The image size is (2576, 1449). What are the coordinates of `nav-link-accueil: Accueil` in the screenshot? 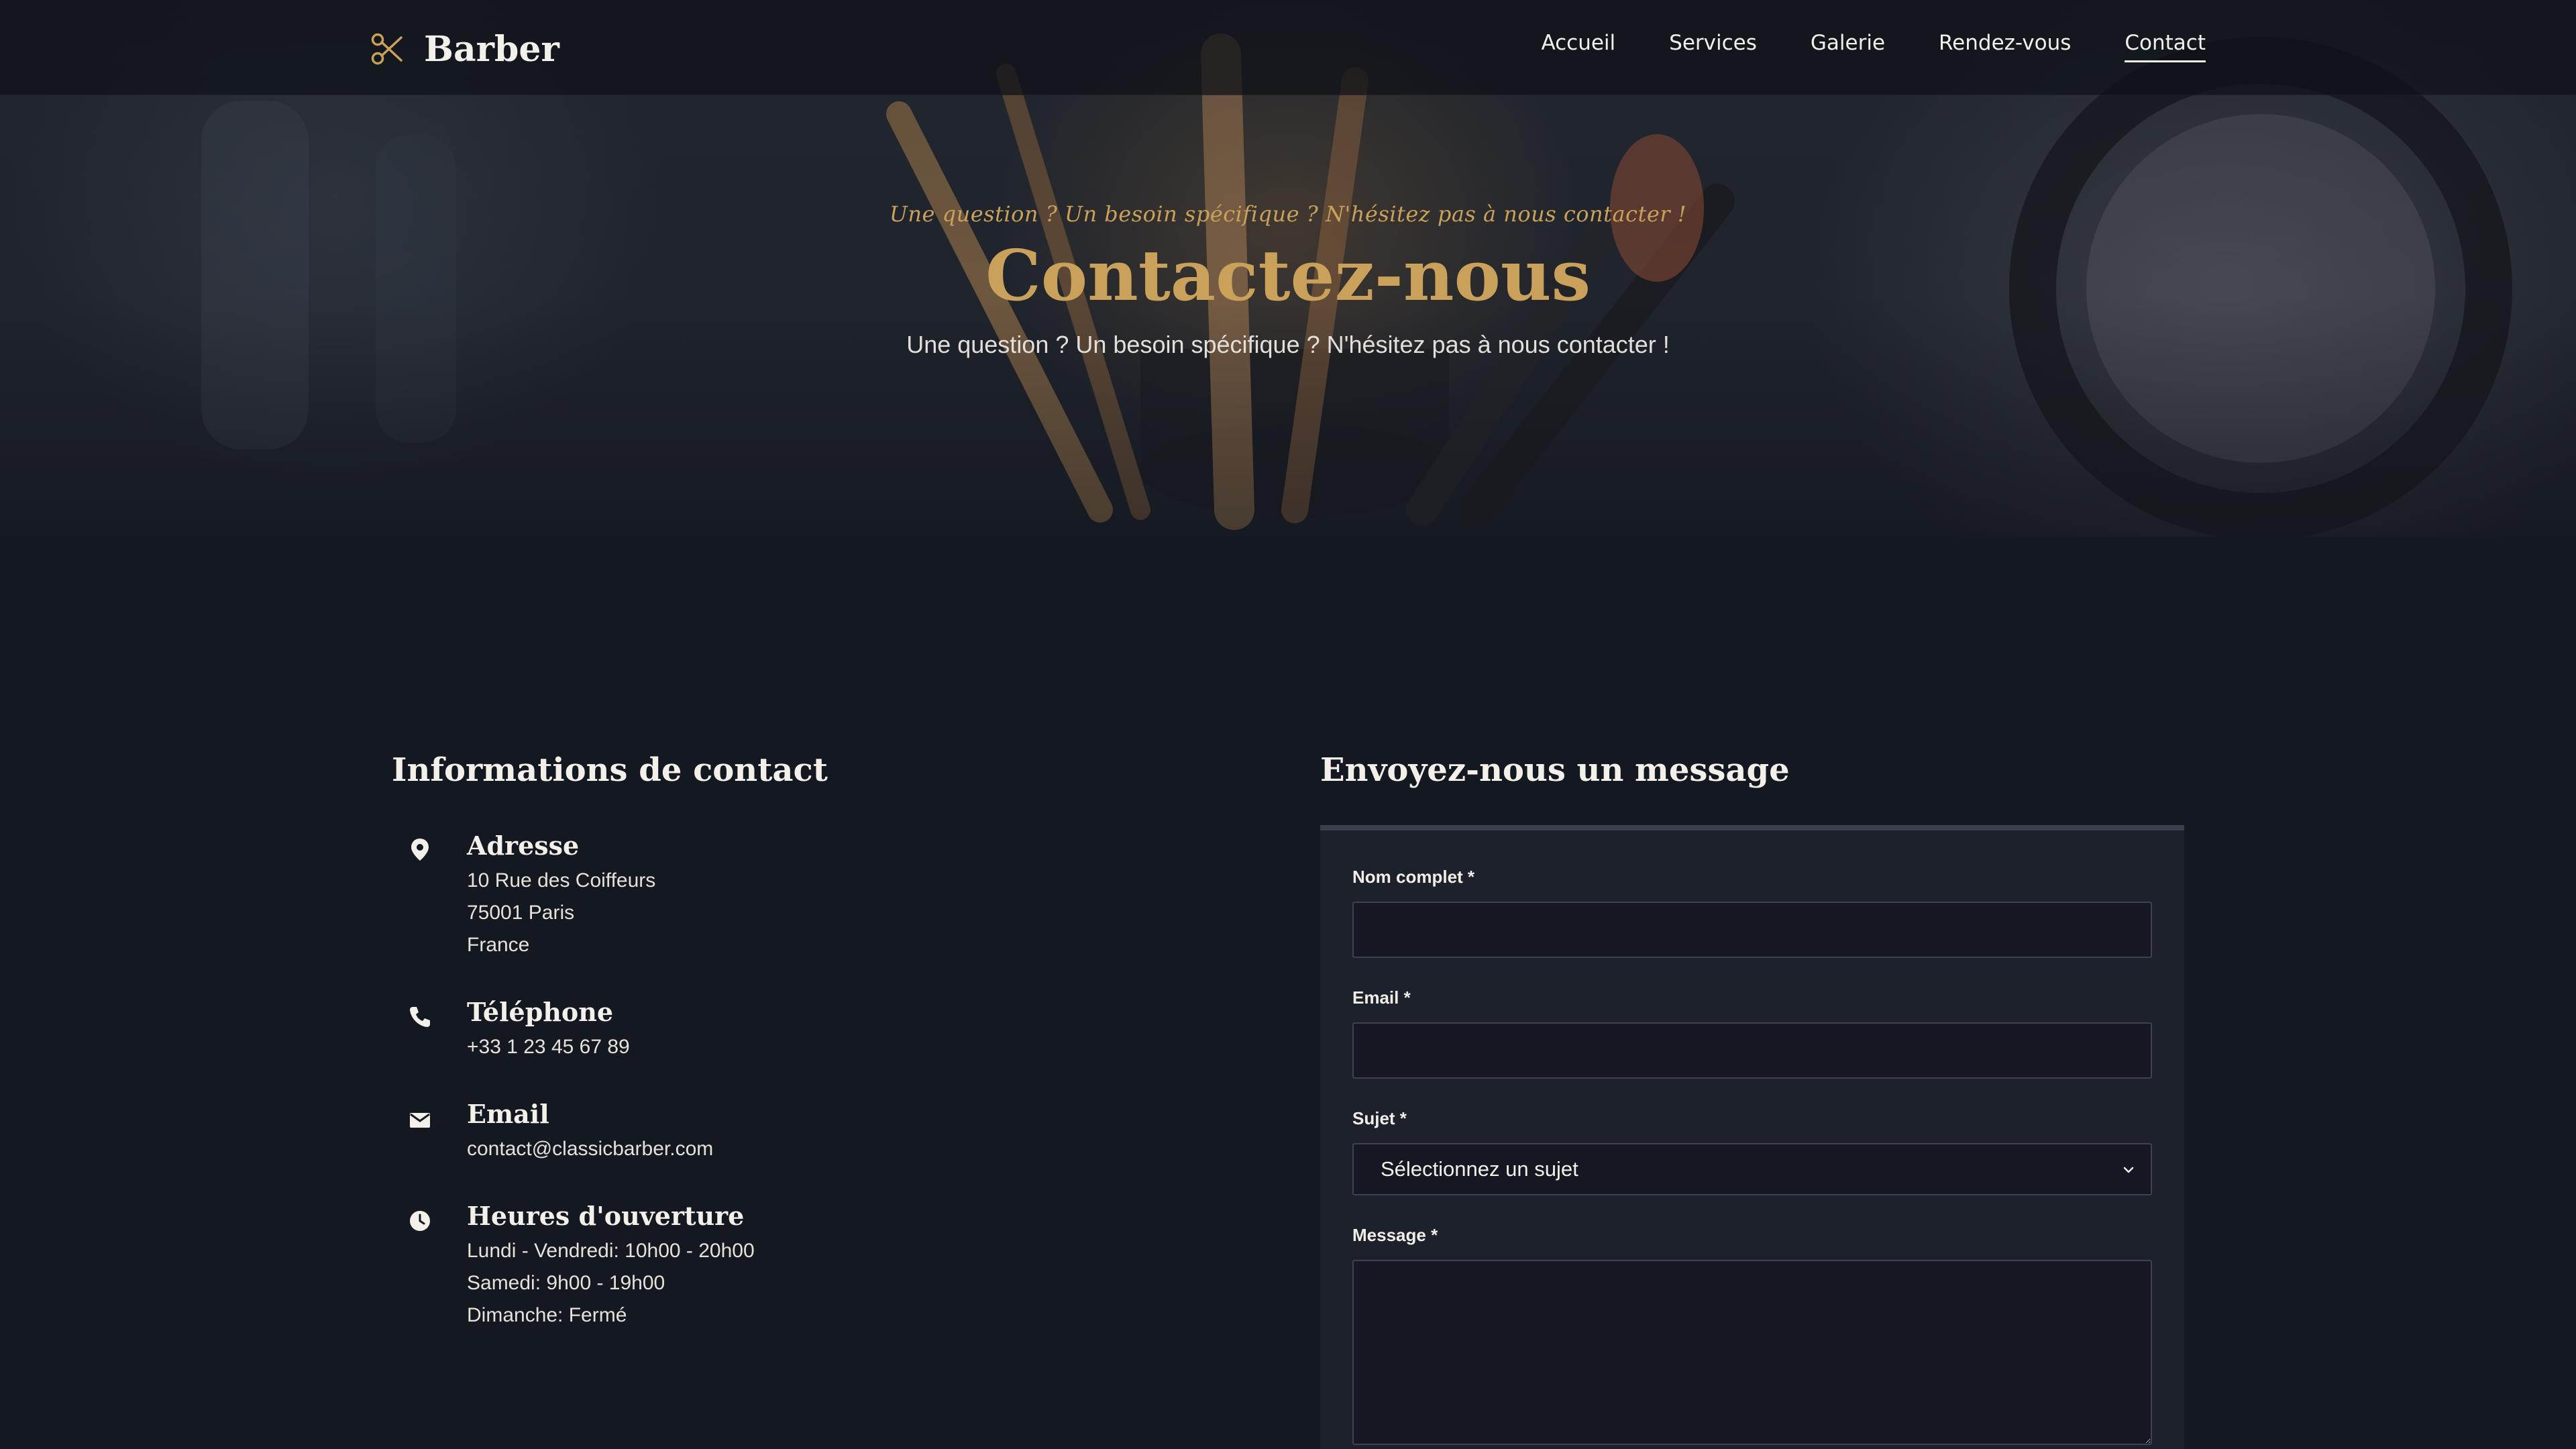 It's located at (1578, 46).